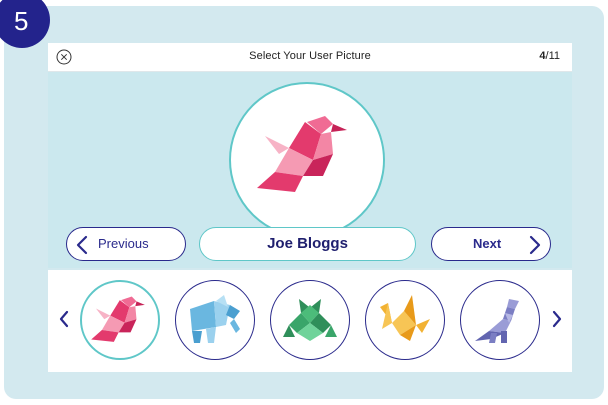  I want to click on next-button: Next, so click(491, 244).